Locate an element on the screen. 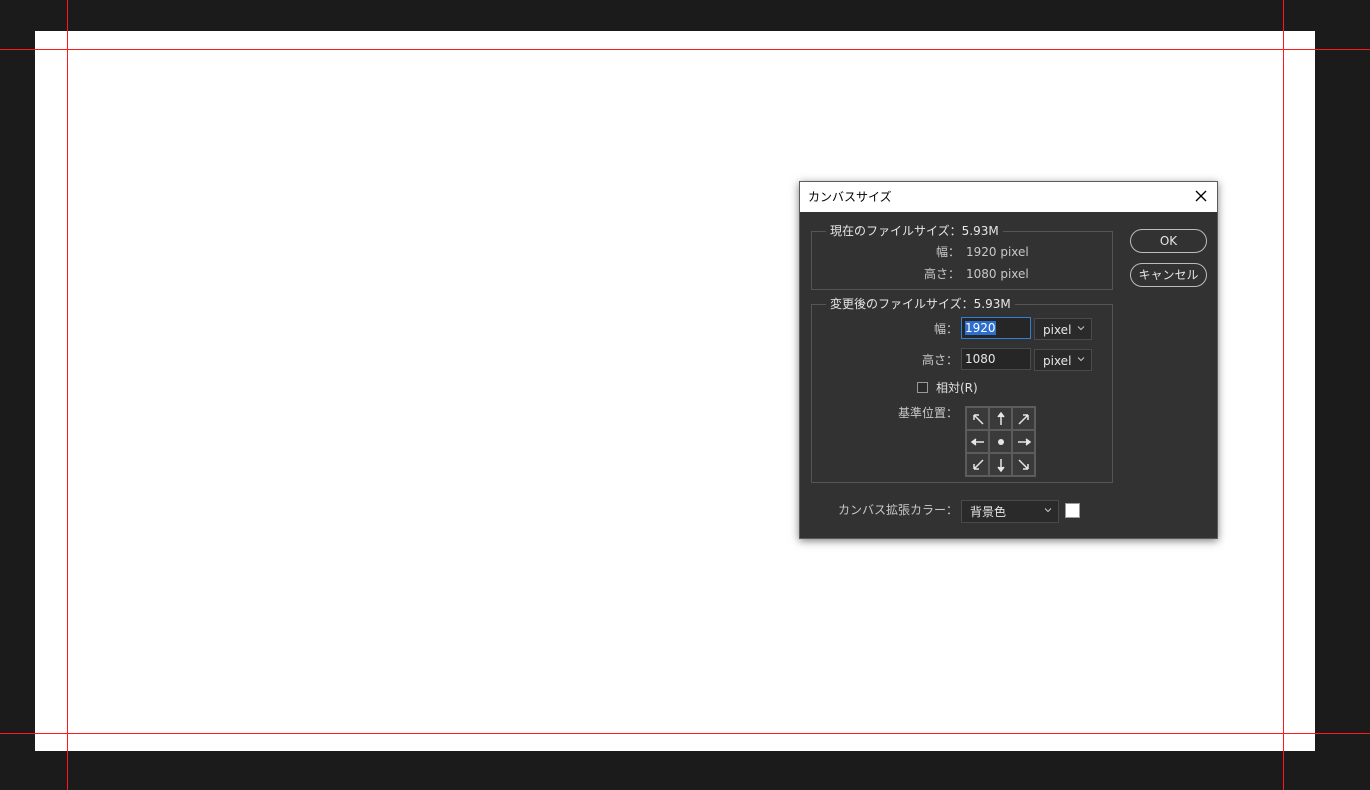 Image resolution: width=1370 pixels, height=790 pixels. anchor-bottom-right is located at coordinates (1023, 464).